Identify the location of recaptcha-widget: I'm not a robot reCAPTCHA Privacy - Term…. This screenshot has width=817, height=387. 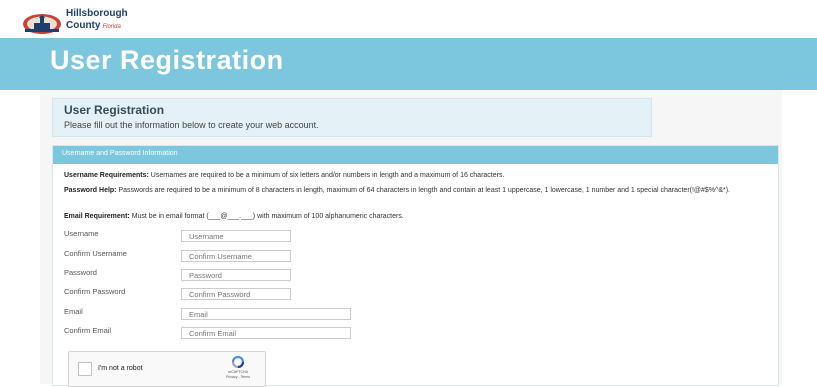
(167, 369).